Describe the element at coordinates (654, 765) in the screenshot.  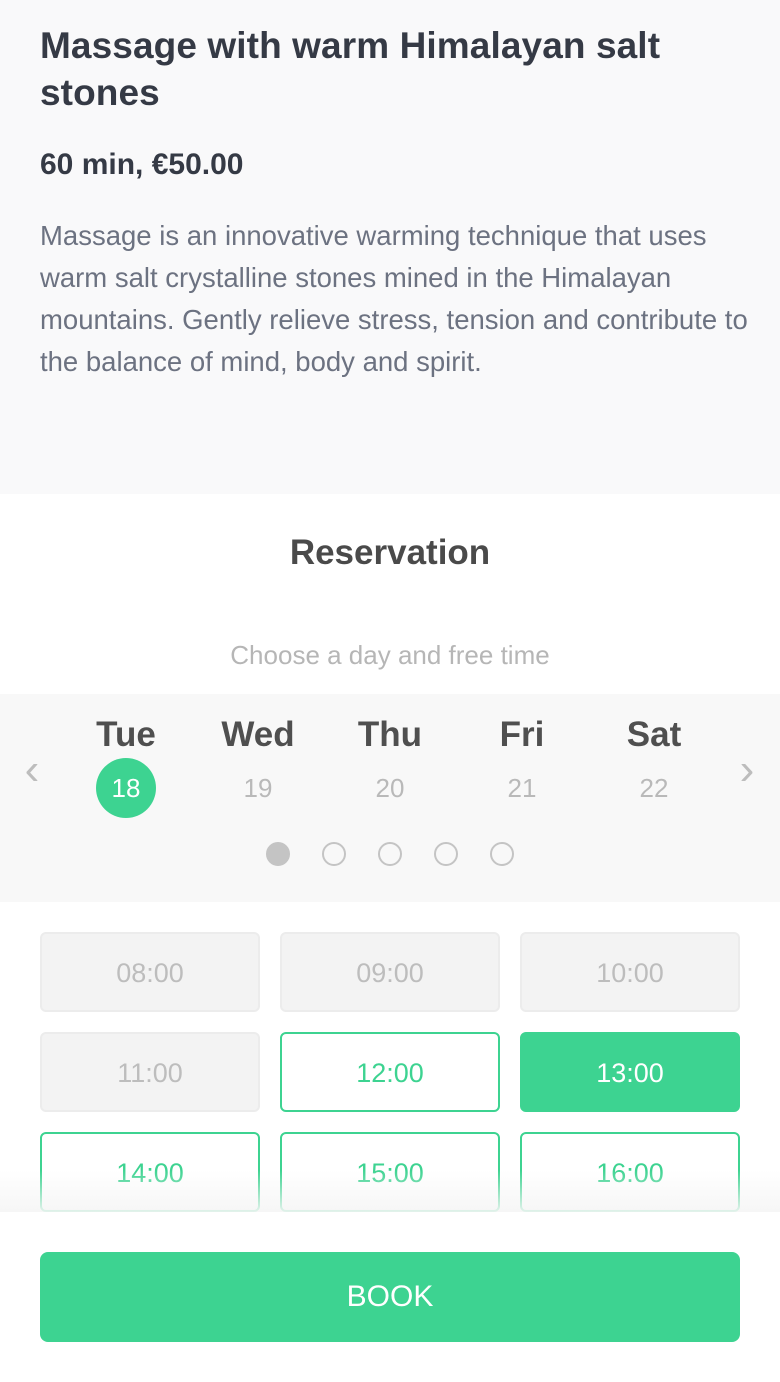
I see `day-sat: Sat 22` at that location.